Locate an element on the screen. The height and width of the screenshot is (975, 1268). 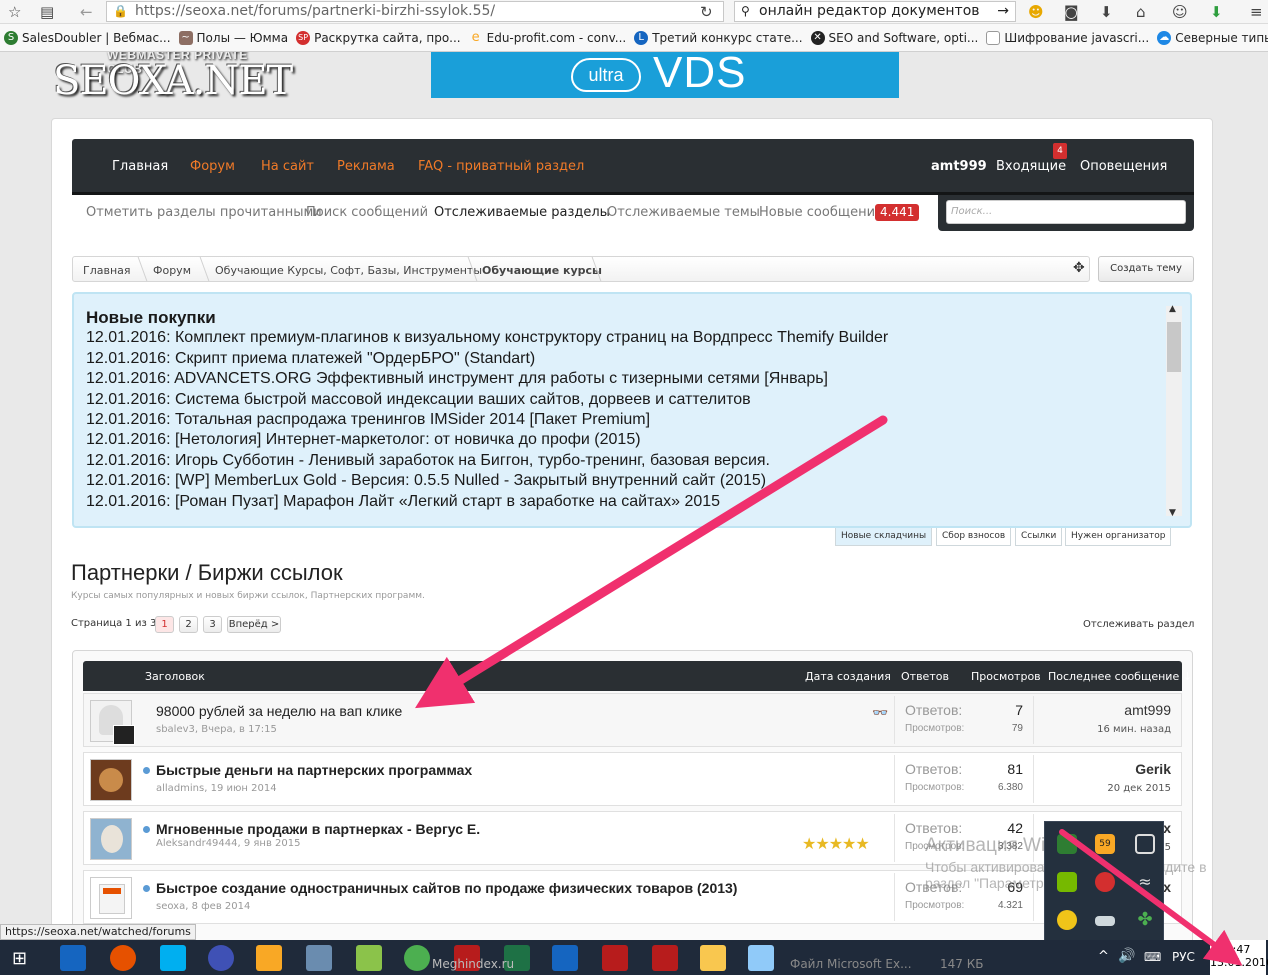
wifi-icon: ≈ is located at coordinates (1145, 882).